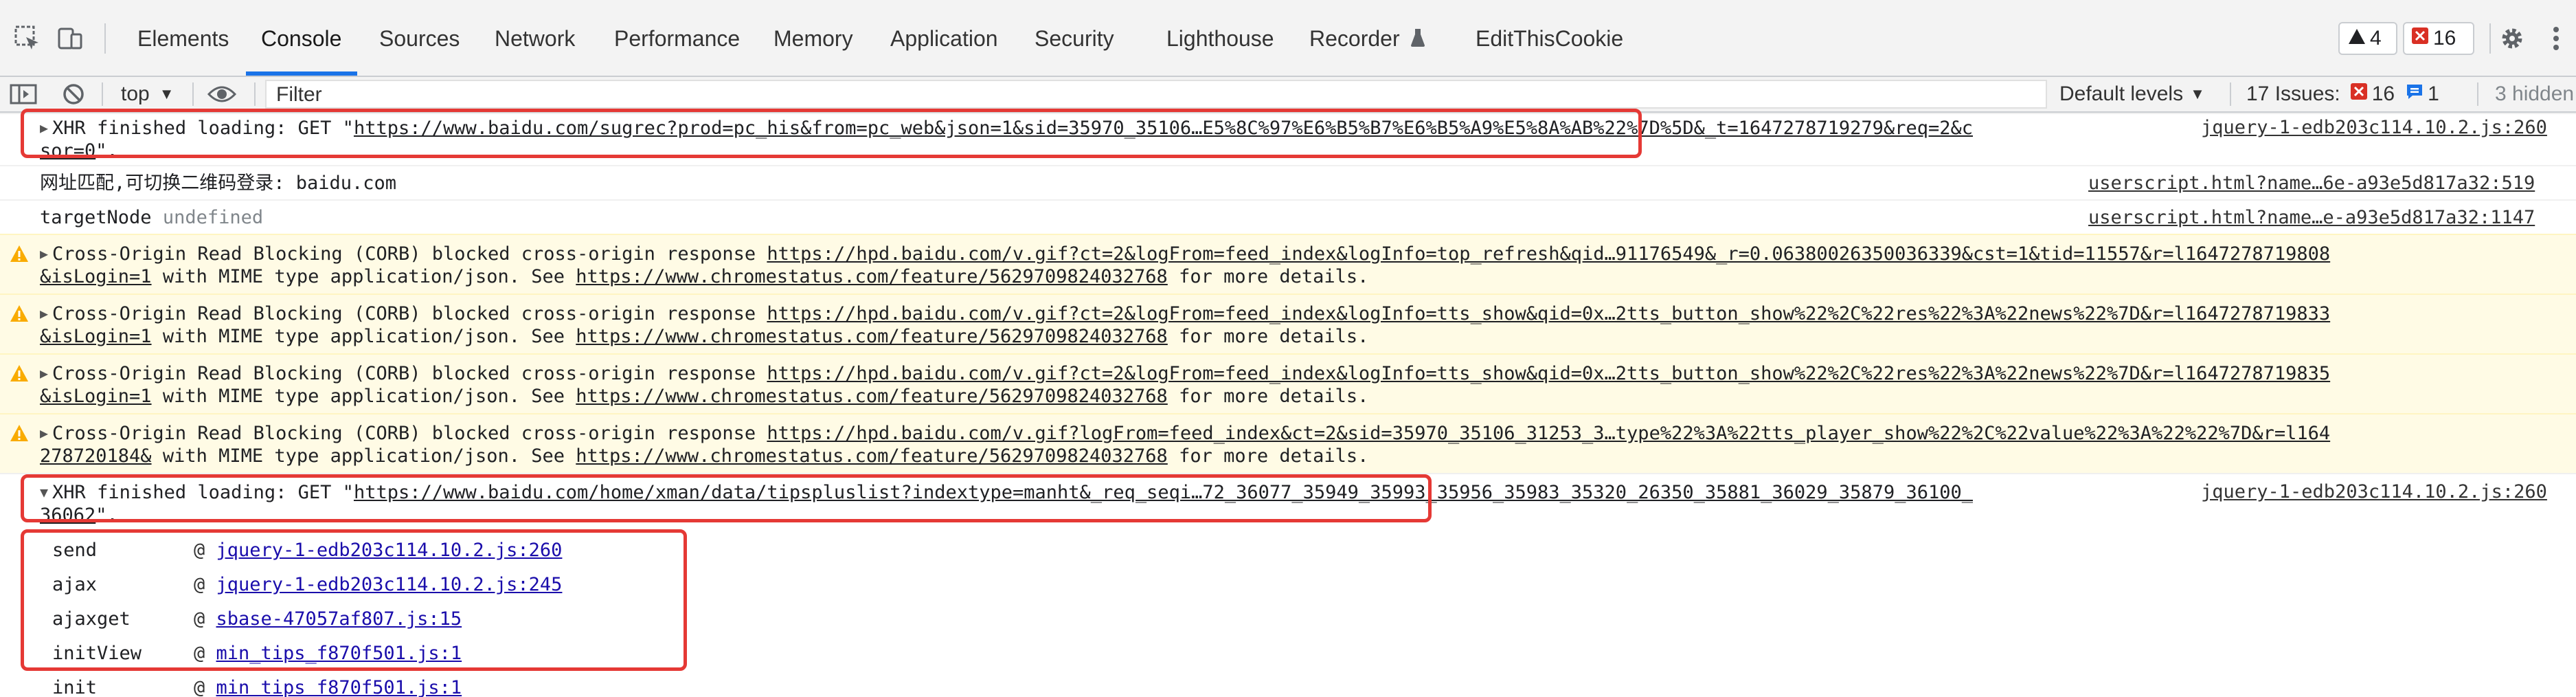 The height and width of the screenshot is (697, 2576). What do you see at coordinates (2367, 38) in the screenshot?
I see `warnings-badge: 4` at bounding box center [2367, 38].